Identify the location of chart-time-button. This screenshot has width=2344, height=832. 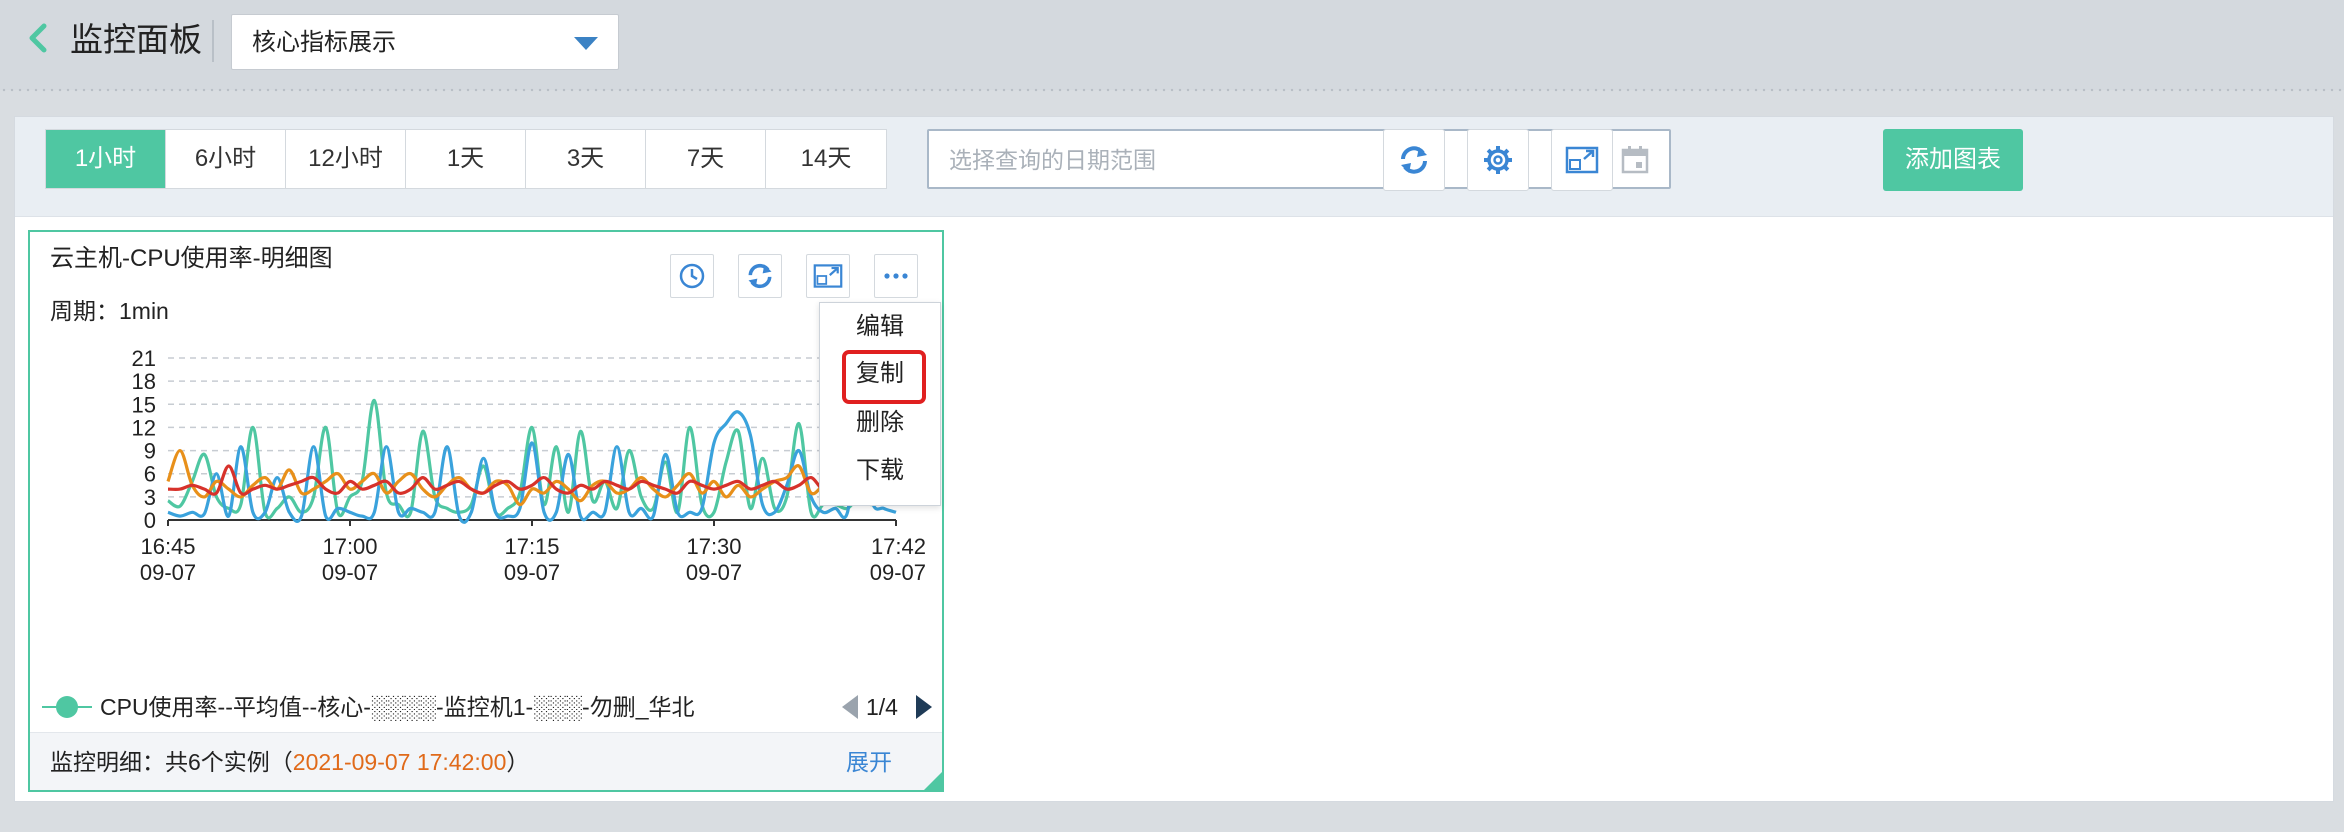
(692, 276).